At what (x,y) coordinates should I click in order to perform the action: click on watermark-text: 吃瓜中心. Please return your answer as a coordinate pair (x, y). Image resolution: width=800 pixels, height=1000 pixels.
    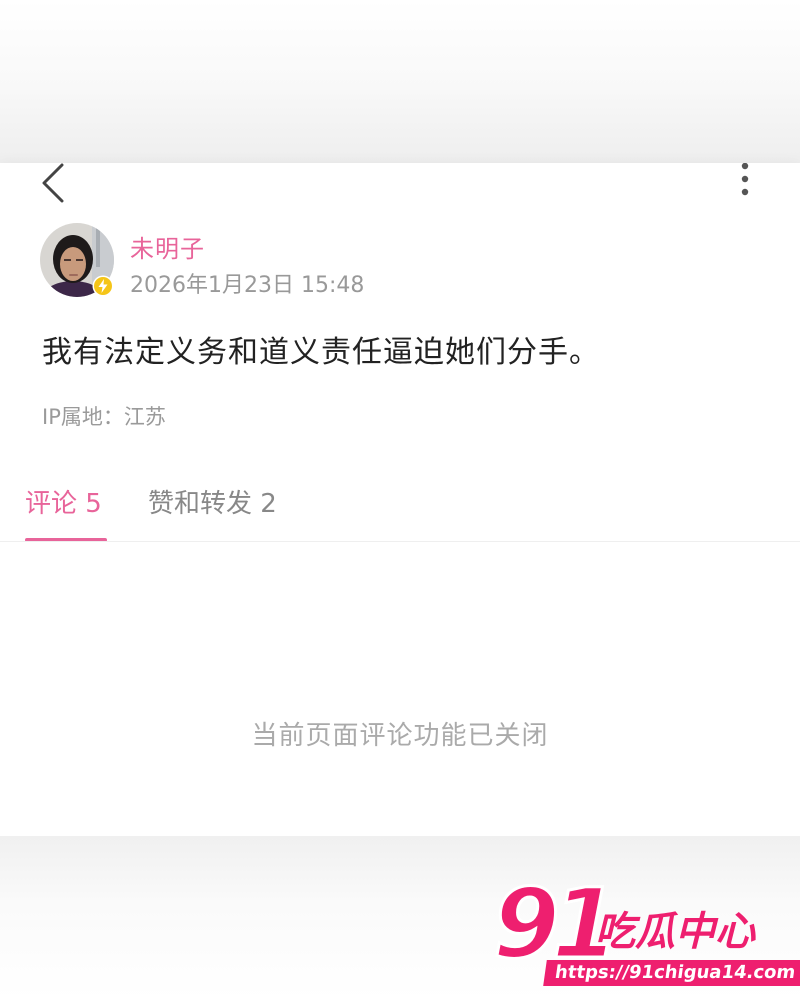
    Looking at the image, I should click on (675, 932).